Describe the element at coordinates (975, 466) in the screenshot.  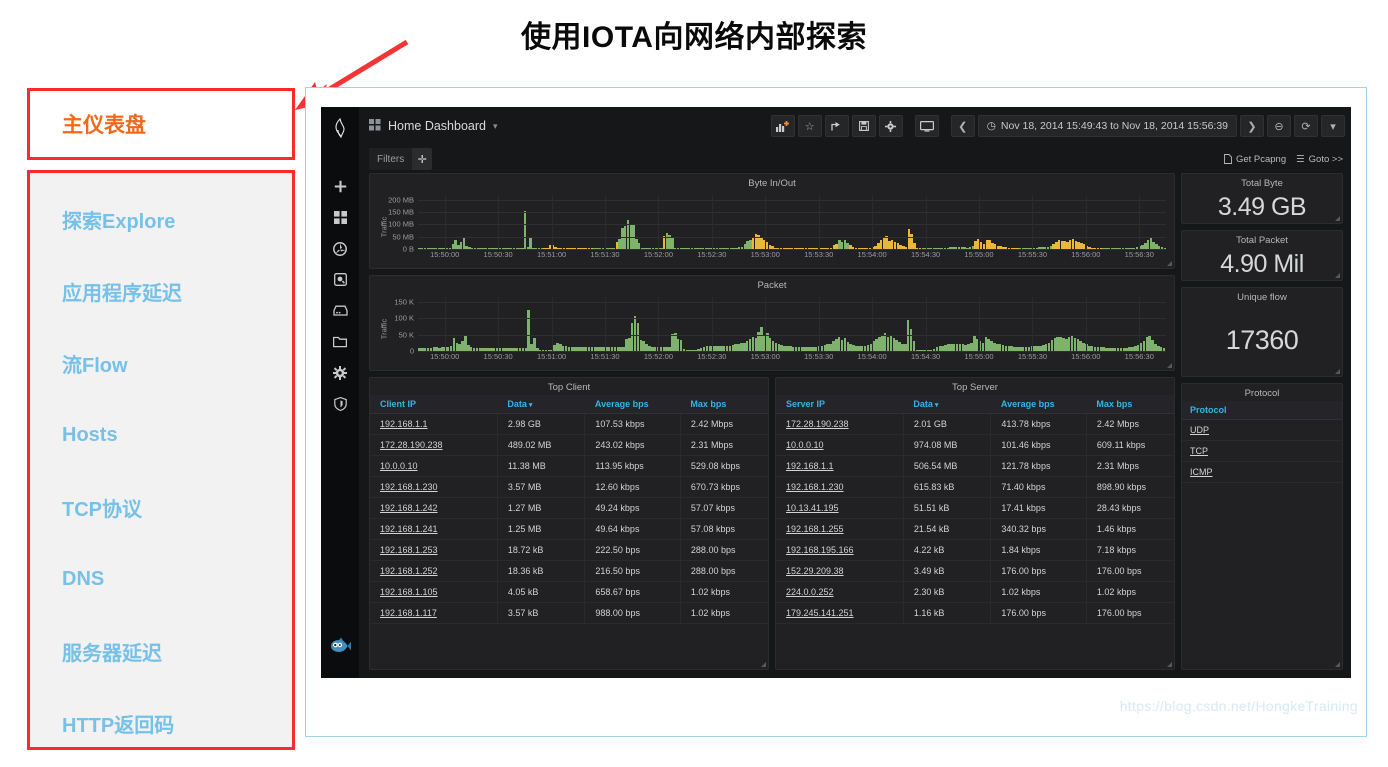
I see `table-row: 192.168.1.1 506.54 MB 121.78 kbps 2.31 Mbps` at that location.